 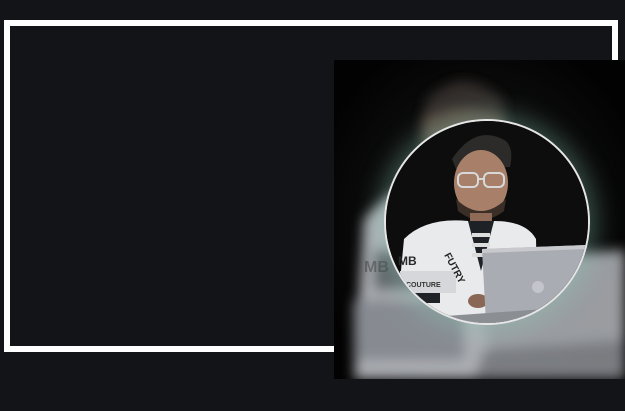 I want to click on shirt-text-couture: COUTURE, so click(x=423, y=285).